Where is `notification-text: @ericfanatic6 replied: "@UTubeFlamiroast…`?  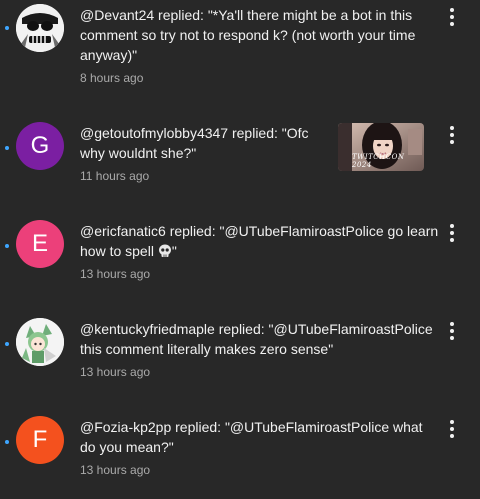 notification-text: @ericfanatic6 replied: "@UTubeFlamiroast… is located at coordinates (259, 241).